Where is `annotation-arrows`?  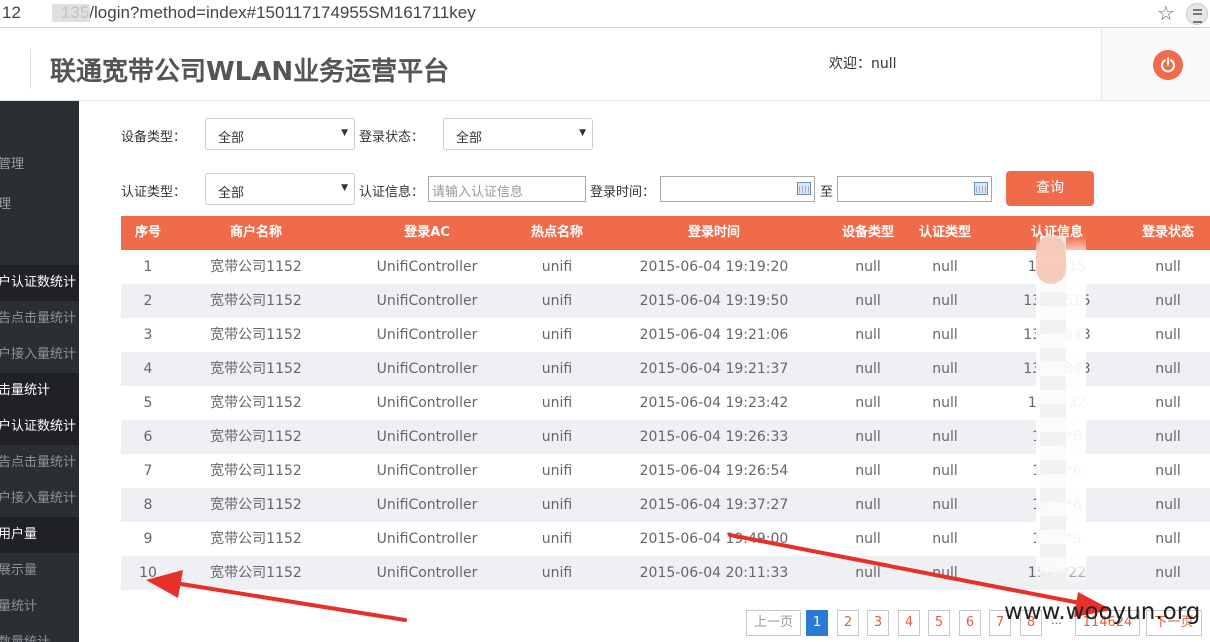
annotation-arrows is located at coordinates (629, 577).